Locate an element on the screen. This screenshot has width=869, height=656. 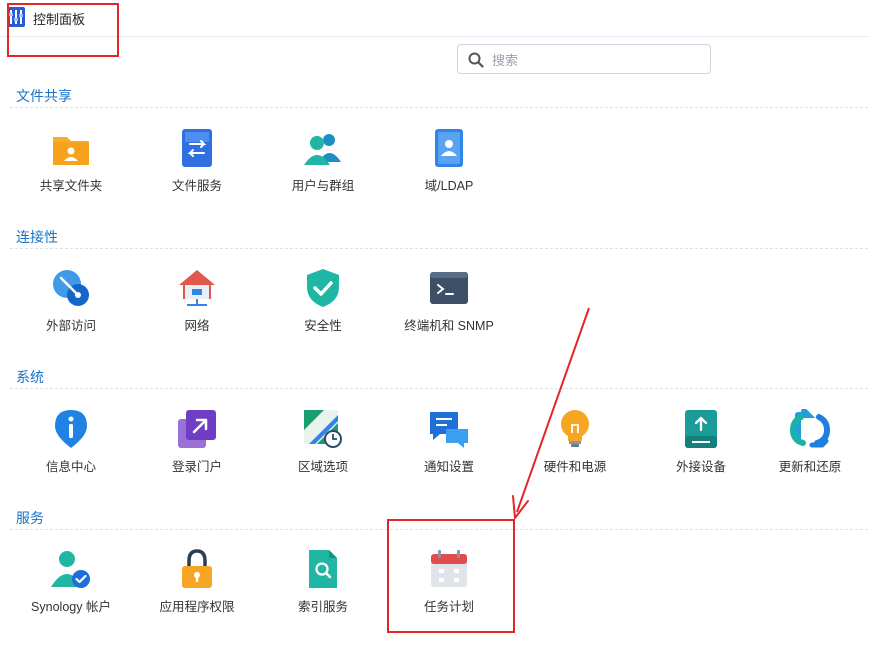
window-titlebar: 控制面板 is located at coordinates (434, 18).